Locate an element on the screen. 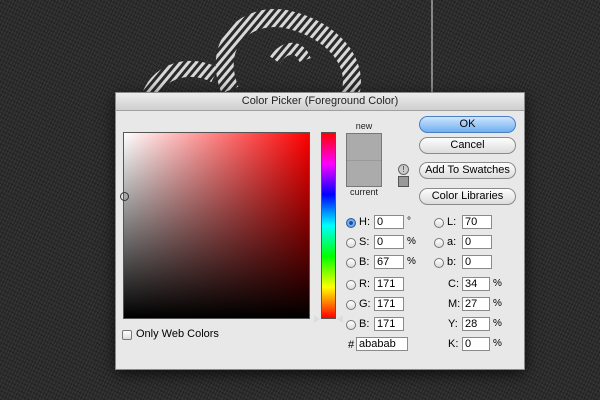  only-web-colors-checkbox is located at coordinates (127, 335).